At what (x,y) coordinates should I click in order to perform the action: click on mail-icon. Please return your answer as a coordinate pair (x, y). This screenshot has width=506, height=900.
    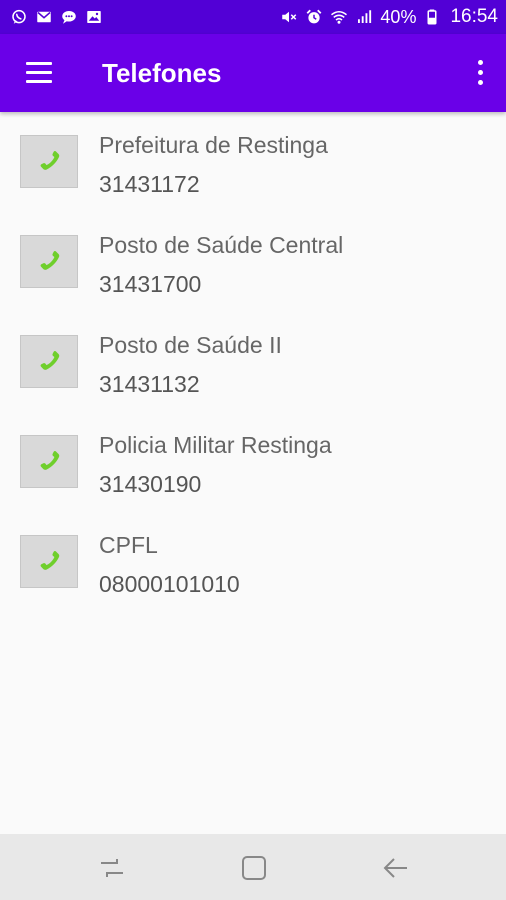
    Looking at the image, I should click on (44, 17).